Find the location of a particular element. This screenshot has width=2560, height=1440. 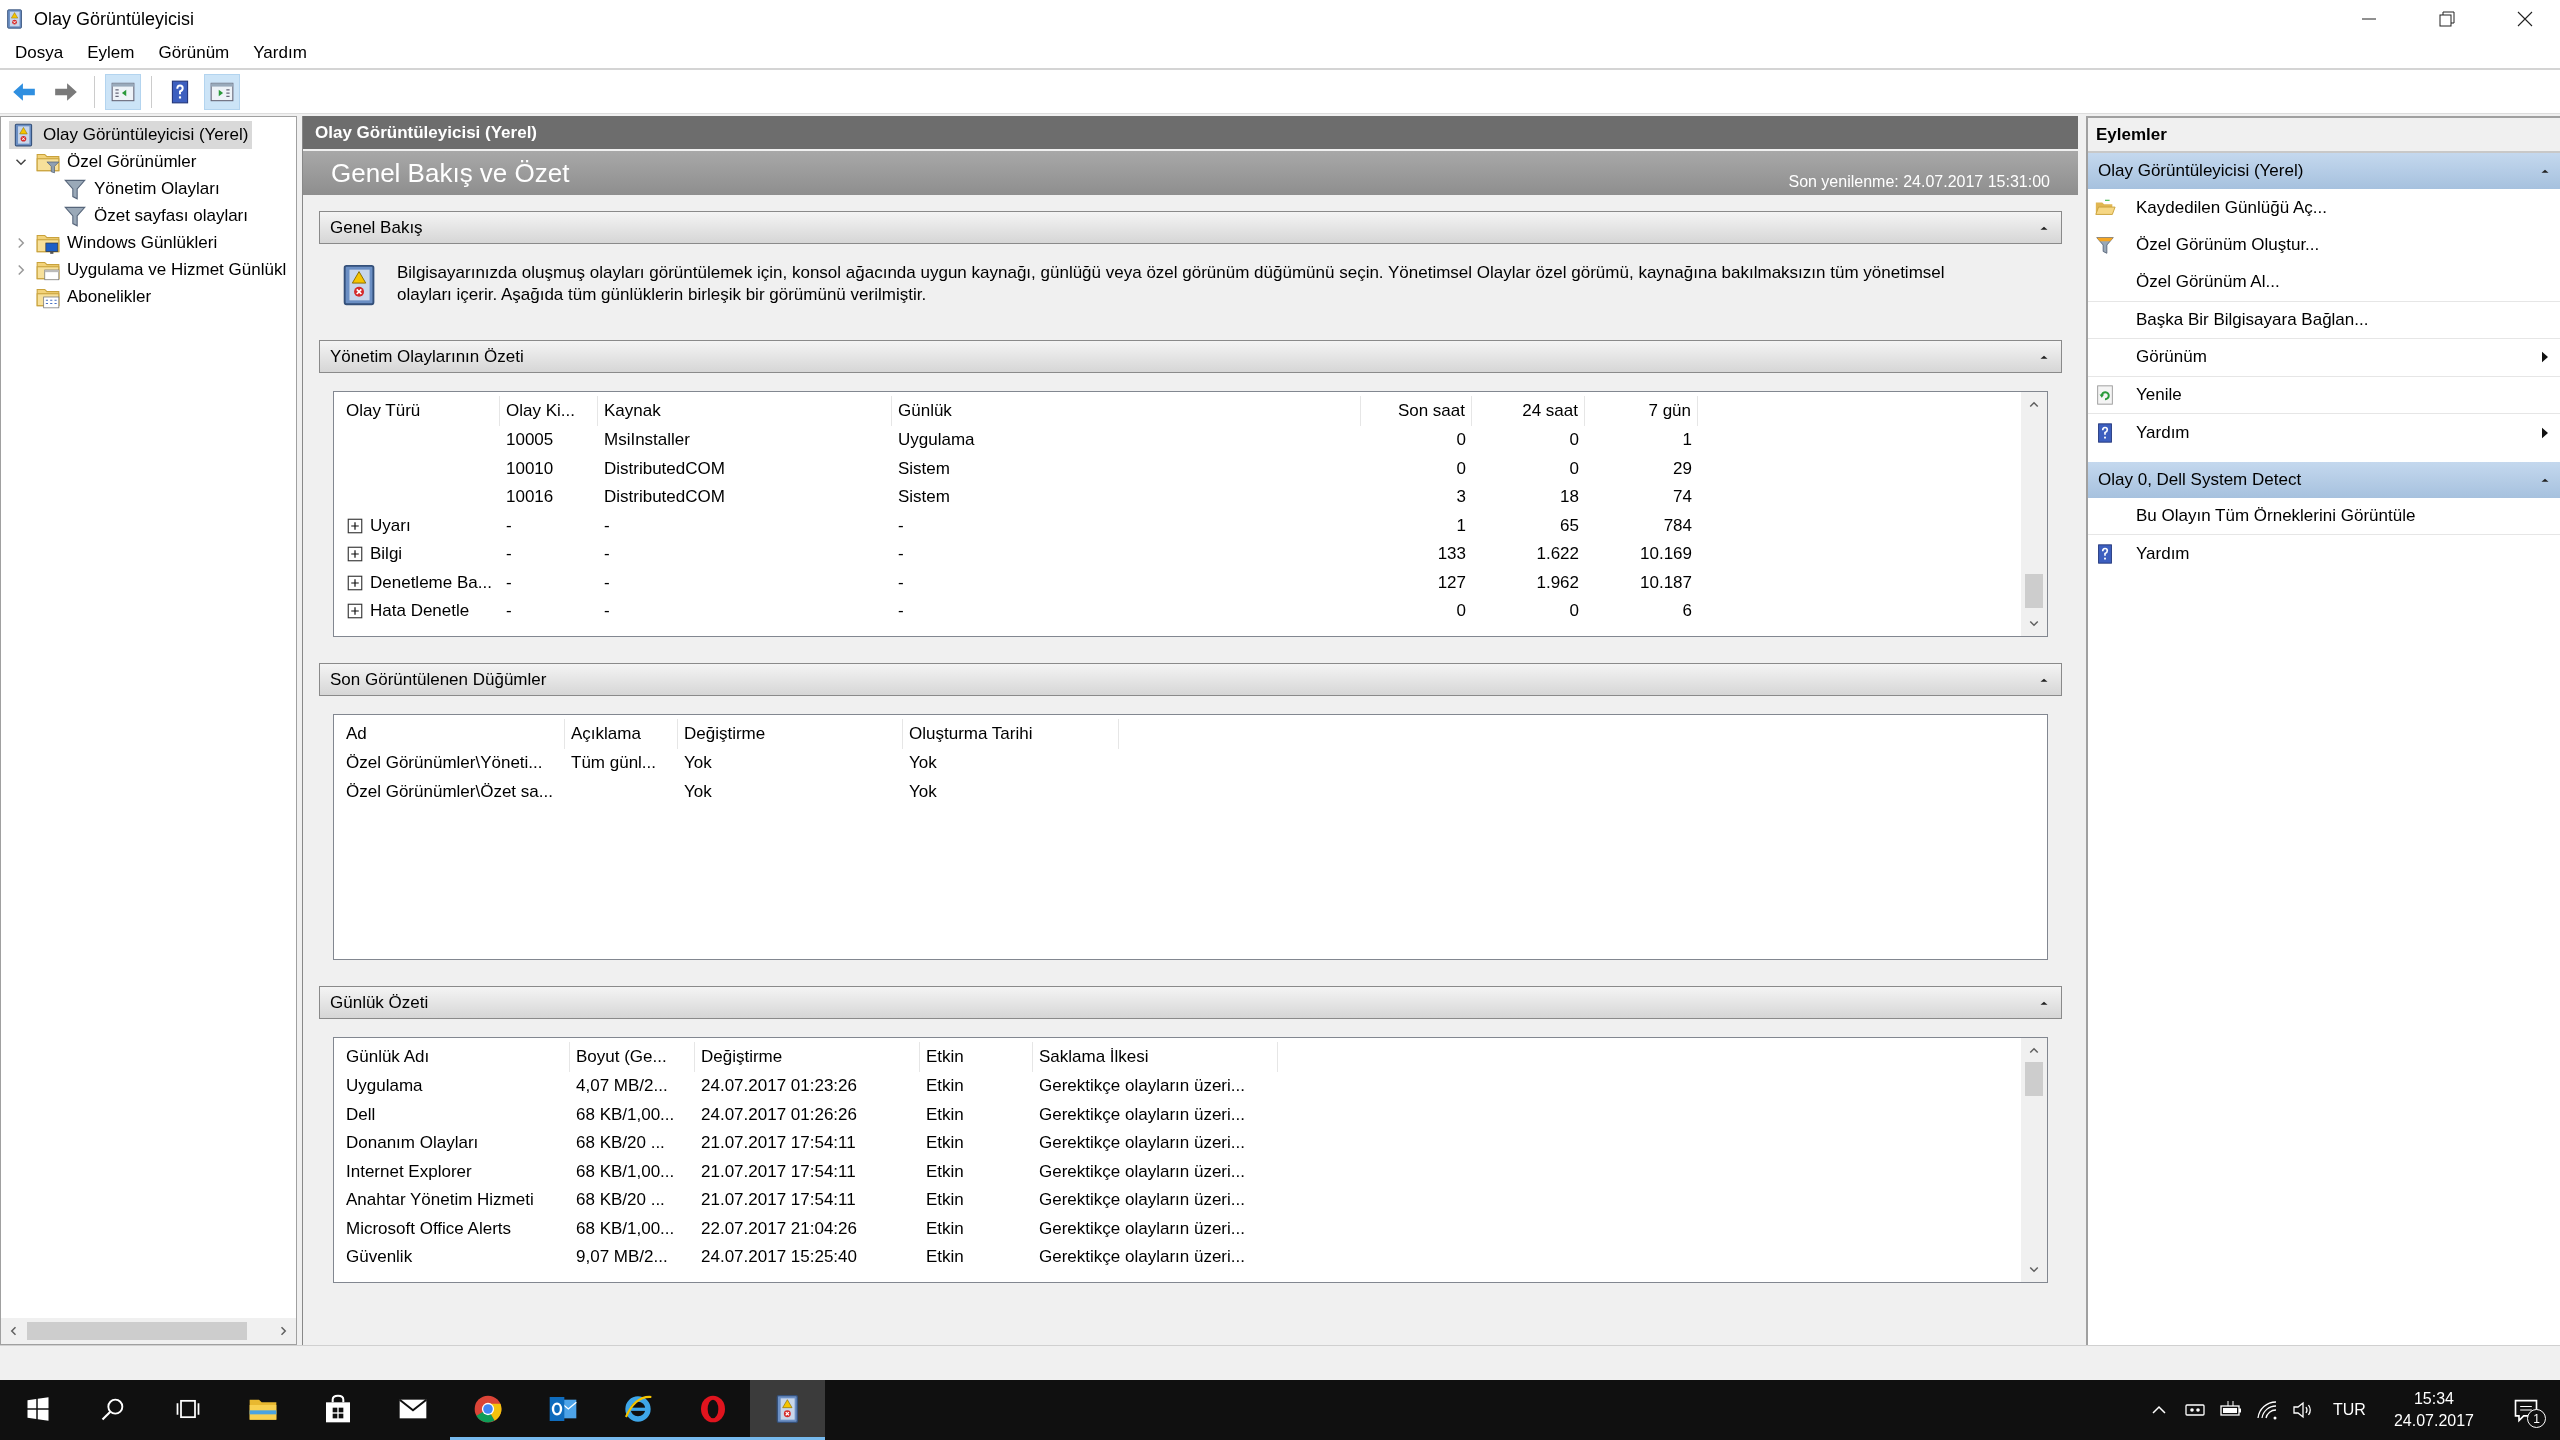

notification-badge: 1 is located at coordinates (2536, 1418).